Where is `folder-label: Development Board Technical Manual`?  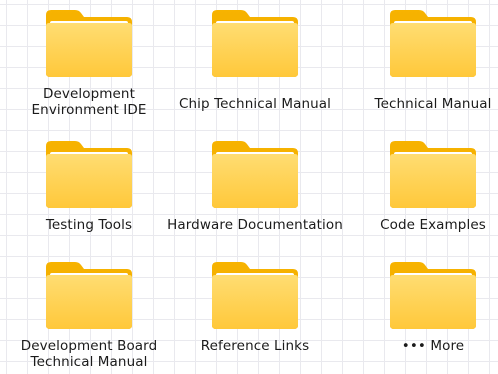 folder-label: Development Board Technical Manual is located at coordinates (89, 354).